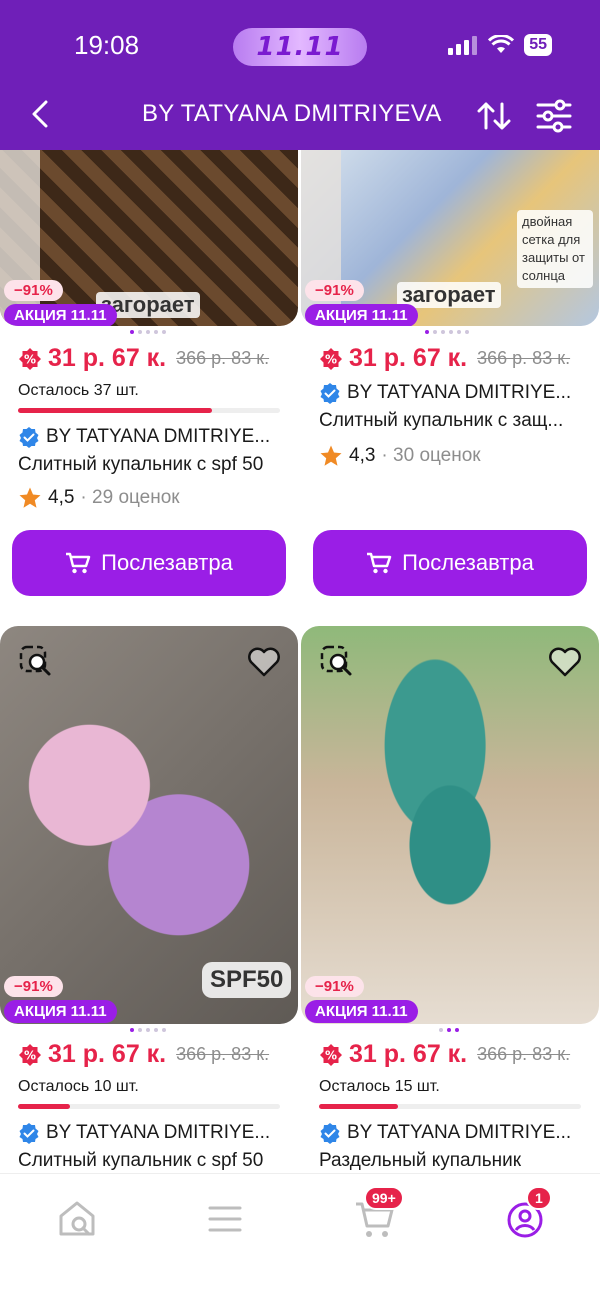 This screenshot has width=600, height=1300. Describe the element at coordinates (431, 455) in the screenshot. I see `review-count: · 30 оценок` at that location.